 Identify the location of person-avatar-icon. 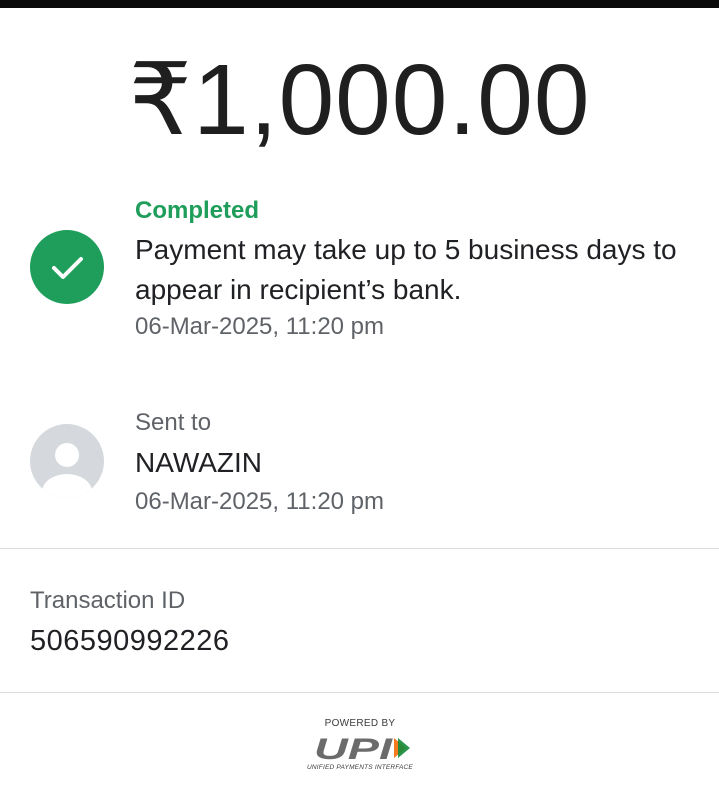
(67, 461).